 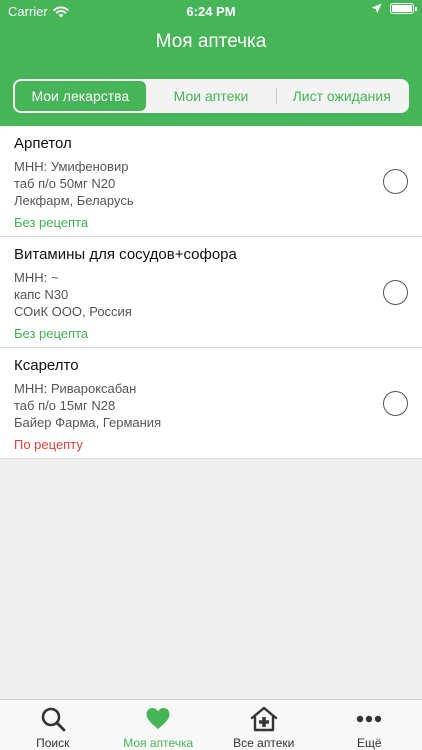 I want to click on tab-search: Поиск, so click(x=53, y=725).